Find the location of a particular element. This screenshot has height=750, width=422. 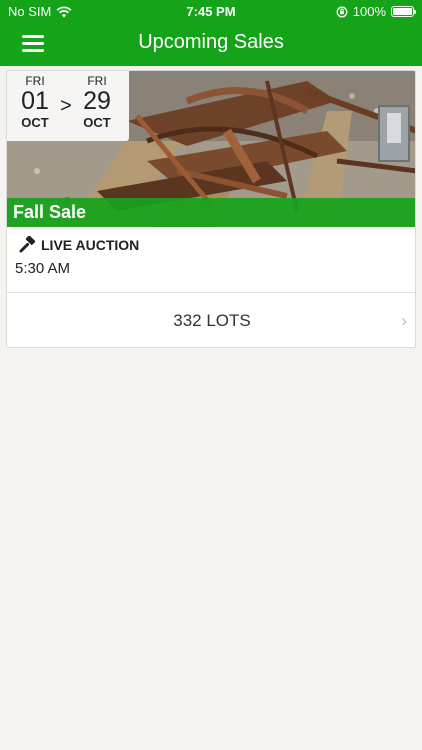

start-date: FRI 01 OCT is located at coordinates (35, 102).